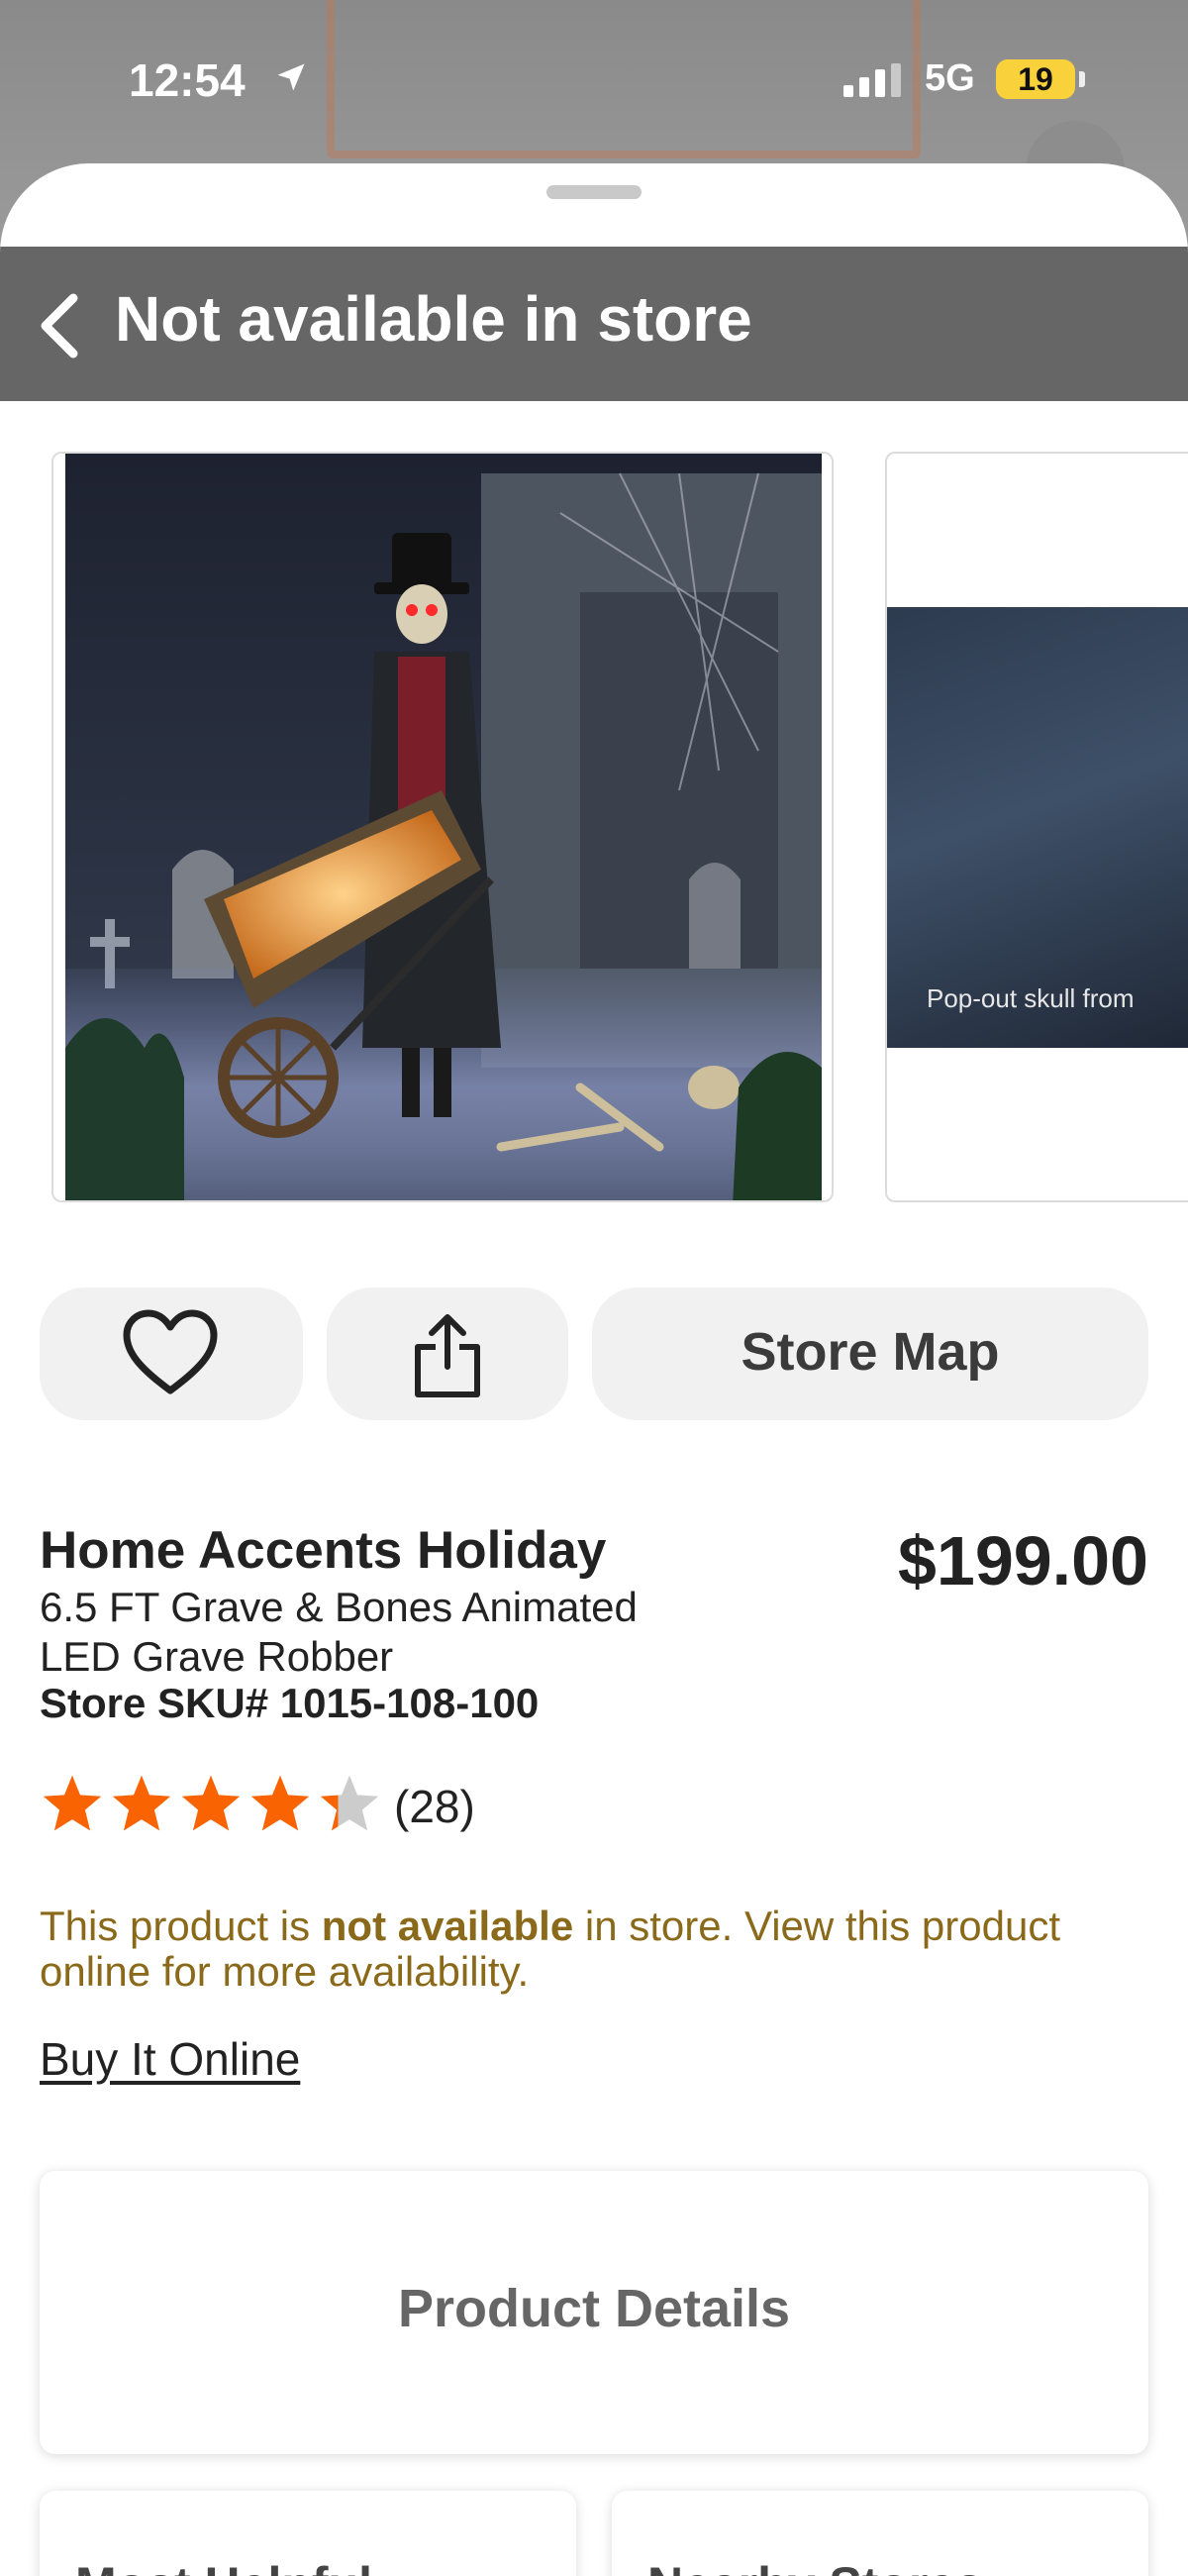  Describe the element at coordinates (1031, 998) in the screenshot. I see `video-caption: Pop-out skull from` at that location.